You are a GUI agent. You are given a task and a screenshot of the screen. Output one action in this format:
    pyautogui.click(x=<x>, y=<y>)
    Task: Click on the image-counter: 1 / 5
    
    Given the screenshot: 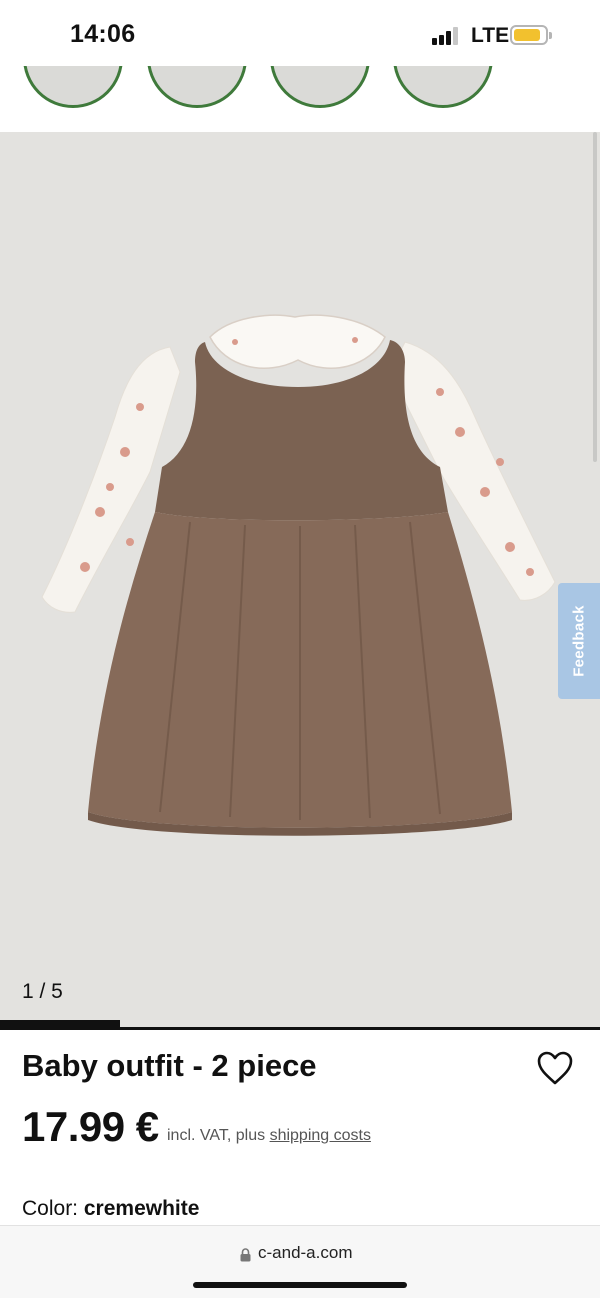 What is the action you would take?
    pyautogui.click(x=42, y=991)
    